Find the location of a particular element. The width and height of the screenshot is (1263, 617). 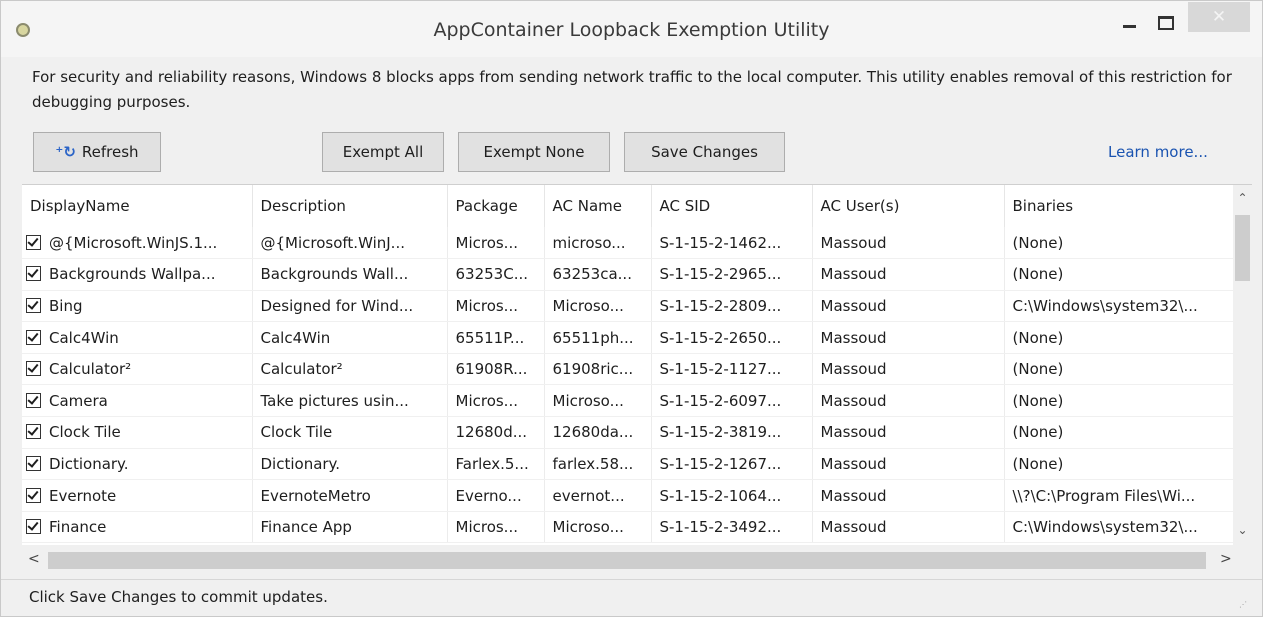

column-header-ac-sid: AC SID is located at coordinates (732, 206).